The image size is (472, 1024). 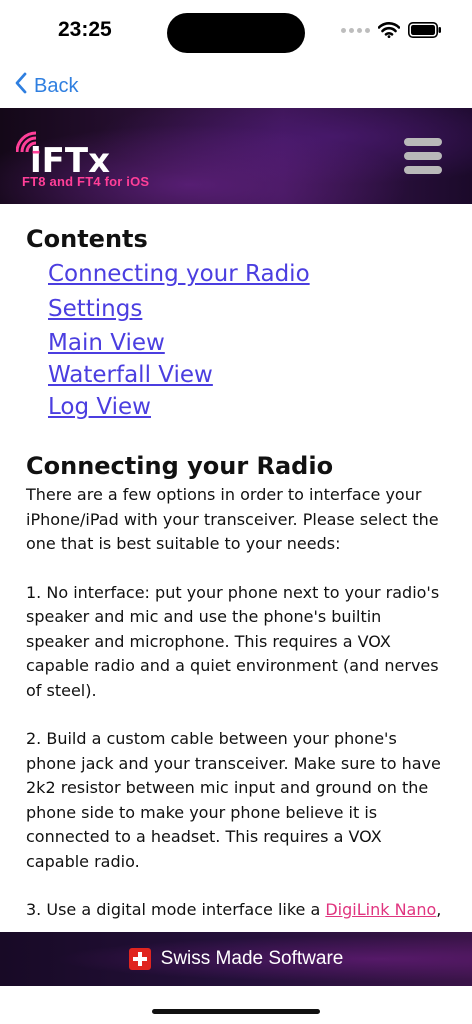 I want to click on toc-link-main-view: Main View, so click(x=106, y=343).